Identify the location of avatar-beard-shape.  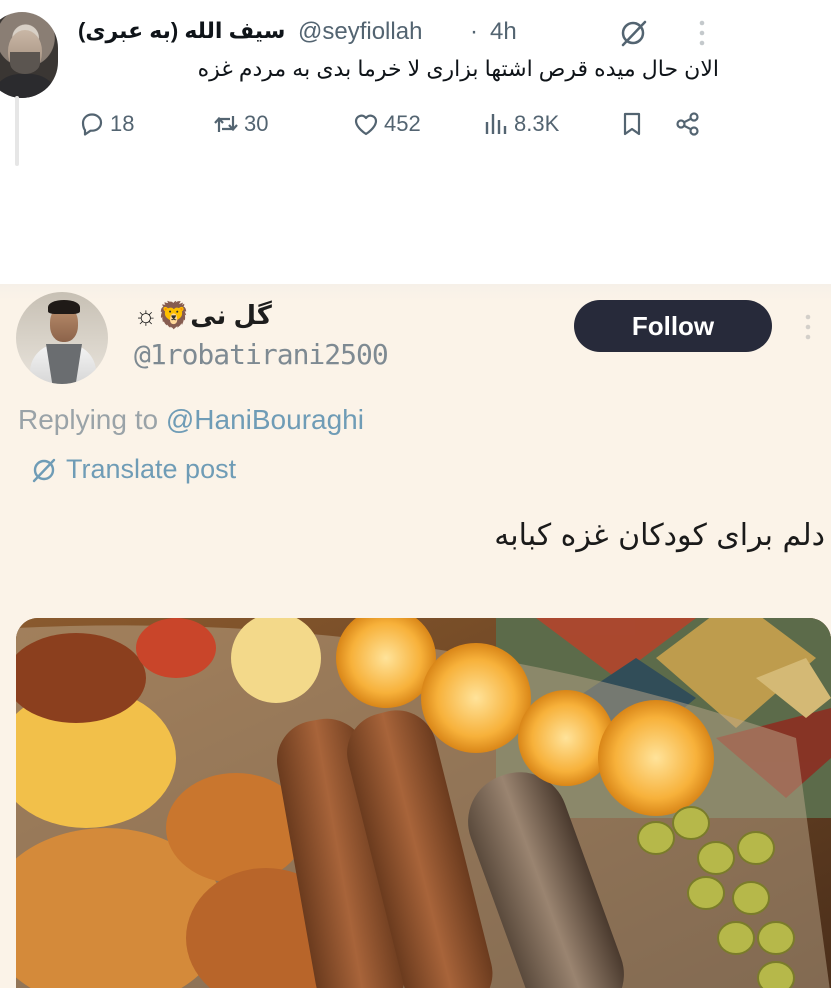
(25, 63).